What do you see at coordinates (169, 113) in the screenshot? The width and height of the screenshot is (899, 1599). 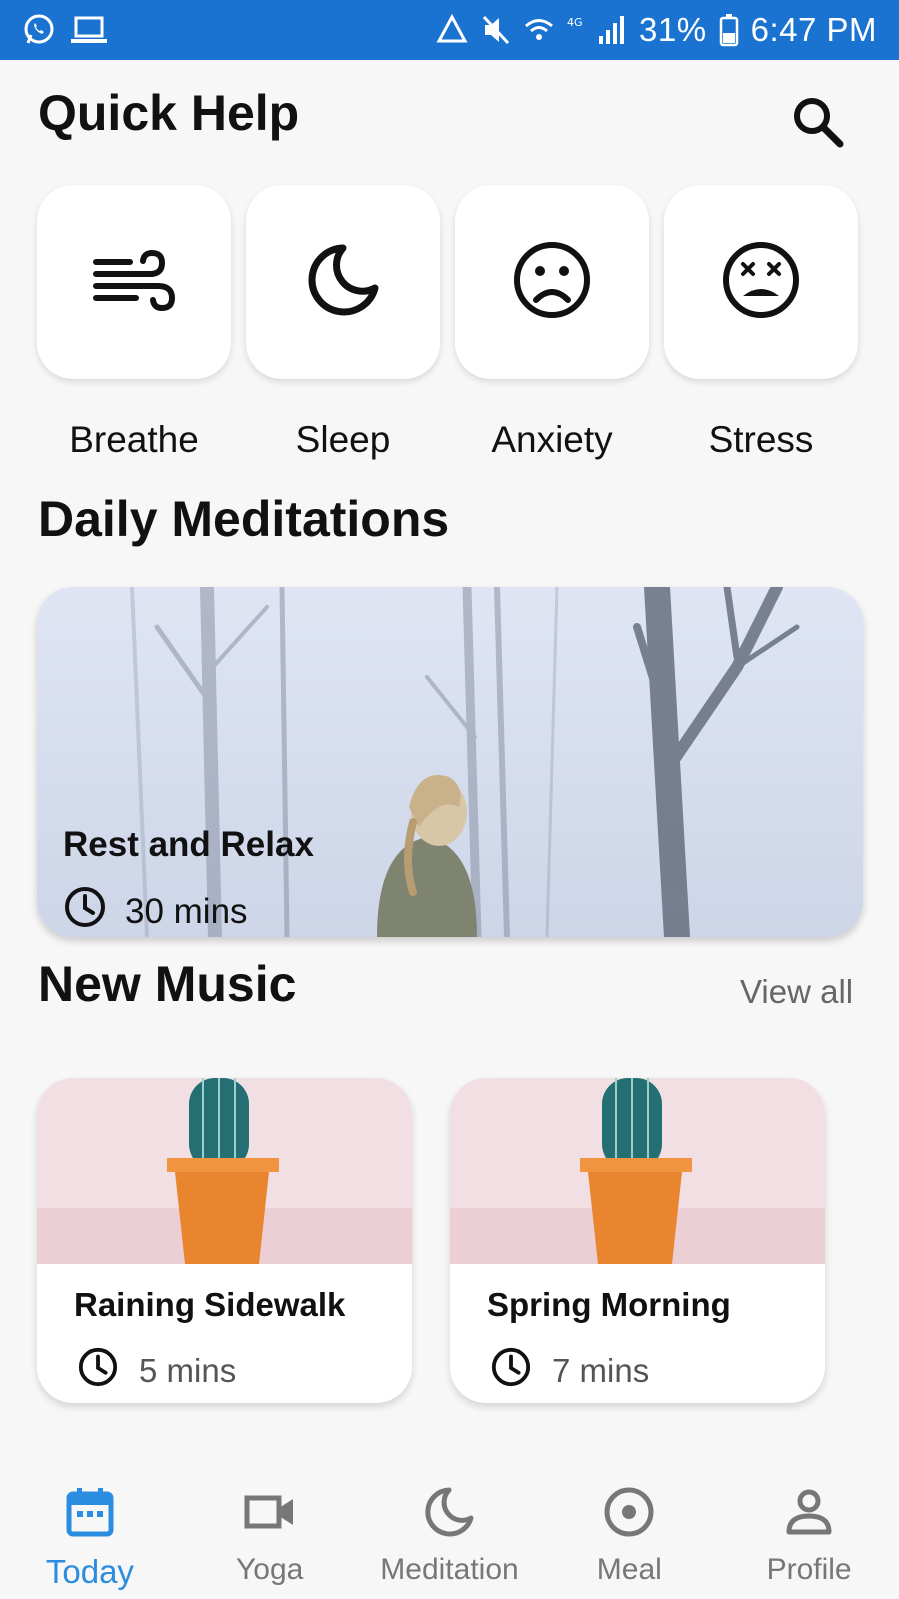 I see `page-title: Quick Help` at bounding box center [169, 113].